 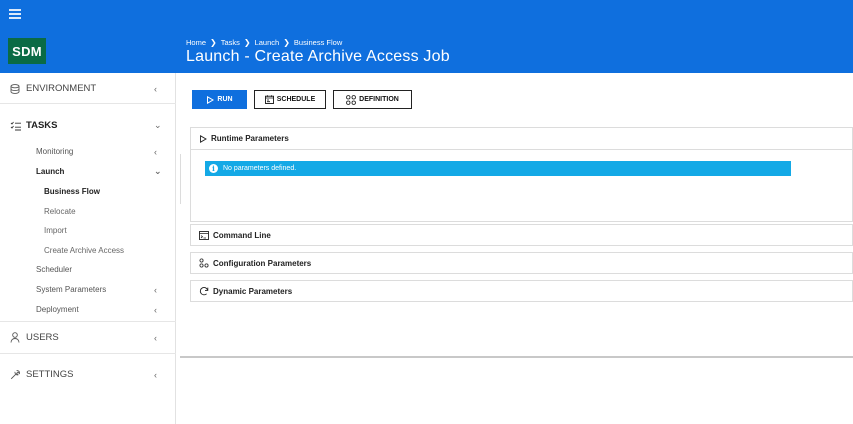 I want to click on sidebar-item-deployment: Deployment ‹, so click(x=88, y=309).